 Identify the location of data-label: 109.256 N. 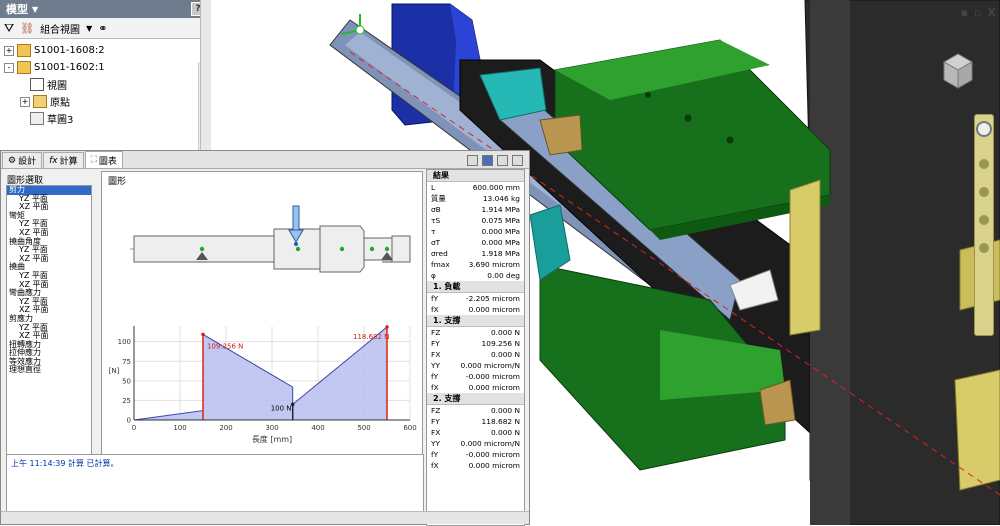
(225, 346).